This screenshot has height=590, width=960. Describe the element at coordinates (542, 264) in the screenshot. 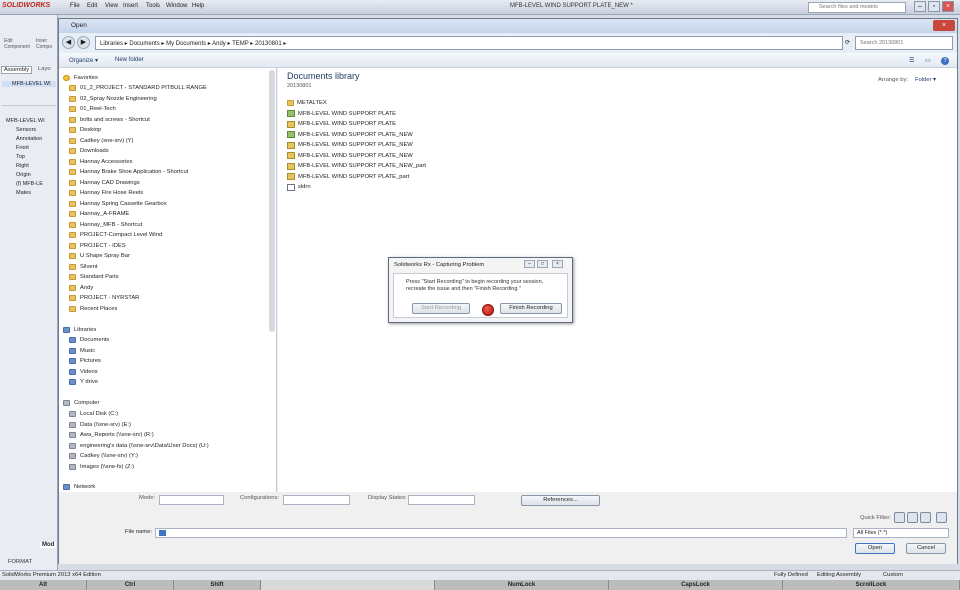

I see `maximize-icon: □` at that location.